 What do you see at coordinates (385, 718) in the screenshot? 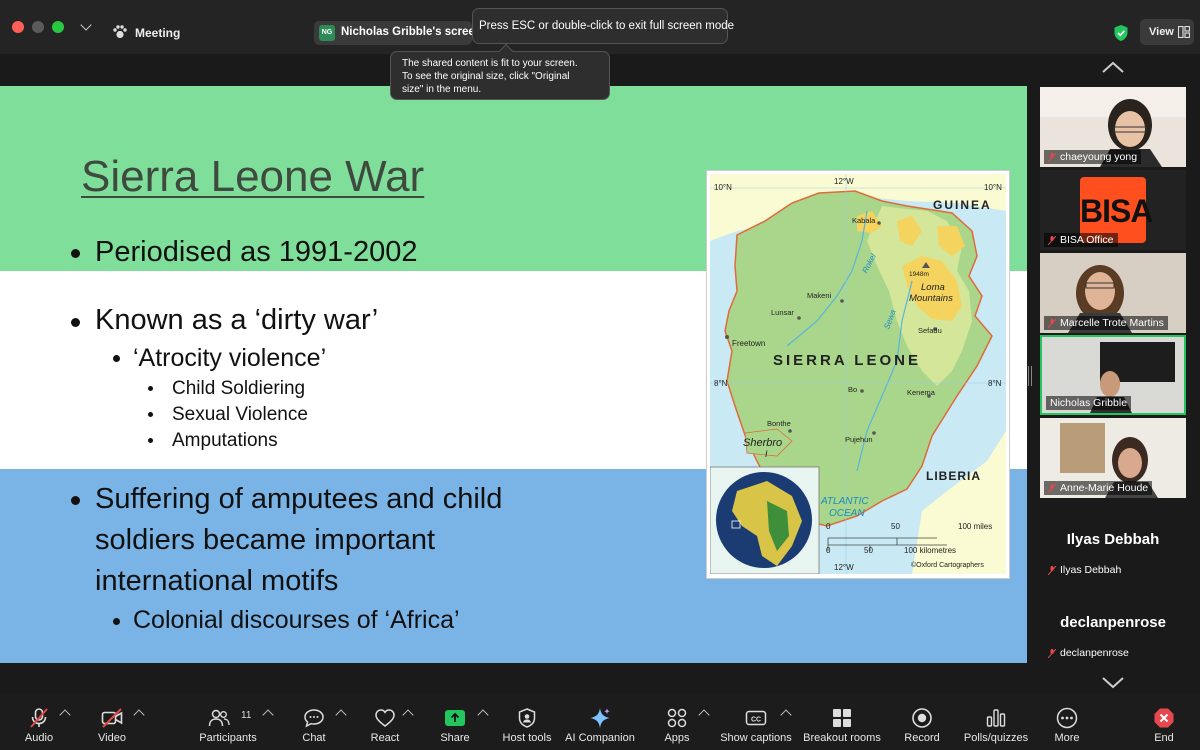
I see `heart-icon` at bounding box center [385, 718].